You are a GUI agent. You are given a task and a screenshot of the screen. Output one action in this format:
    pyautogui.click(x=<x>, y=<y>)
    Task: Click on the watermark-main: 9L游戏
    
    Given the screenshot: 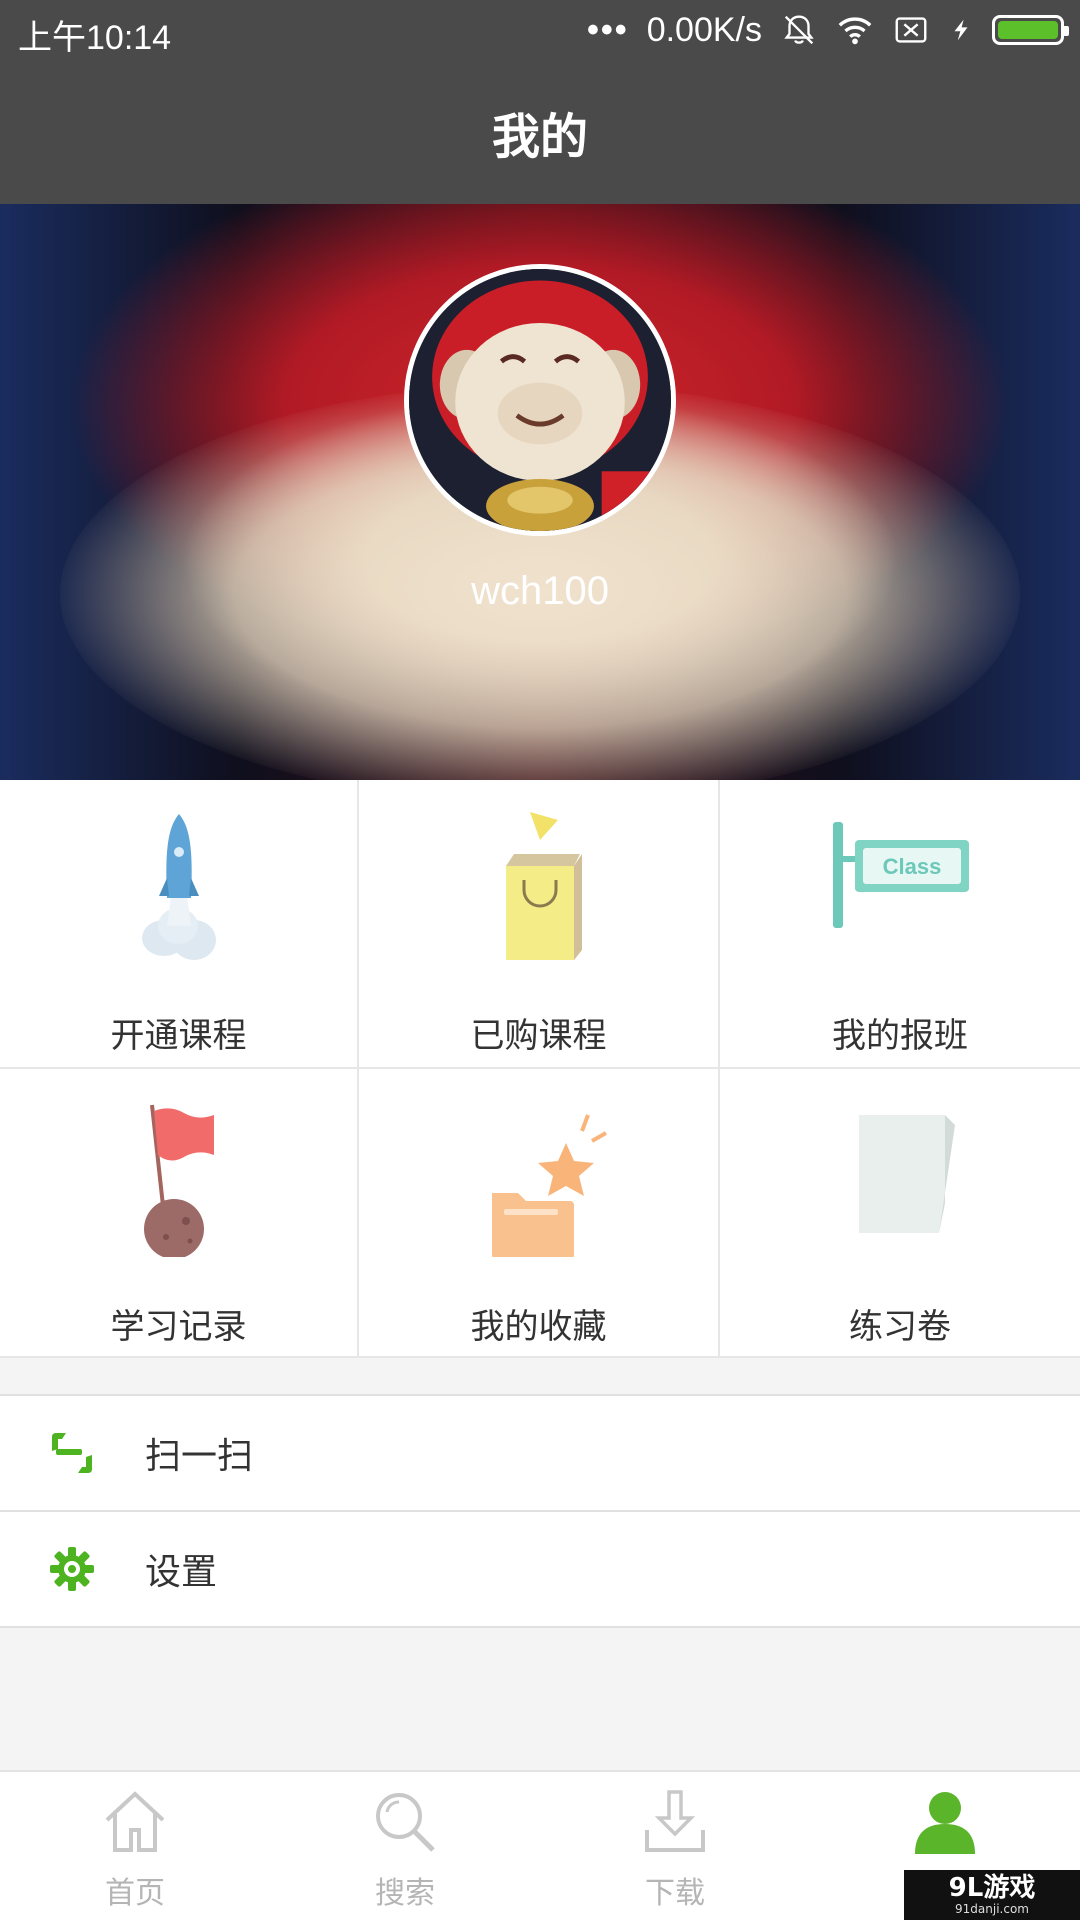 What is the action you would take?
    pyautogui.click(x=992, y=1888)
    